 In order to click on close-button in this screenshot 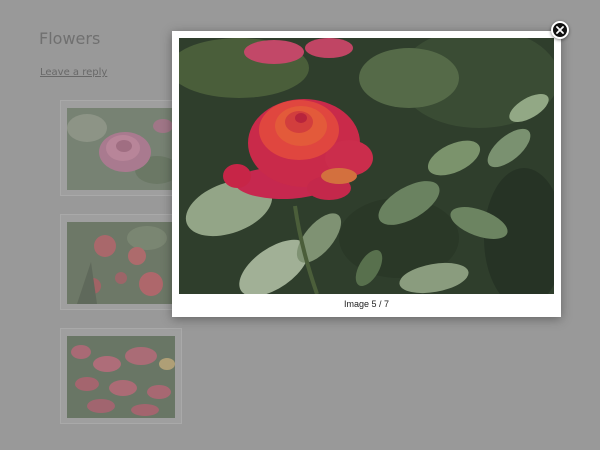, I will do `click(560, 30)`.